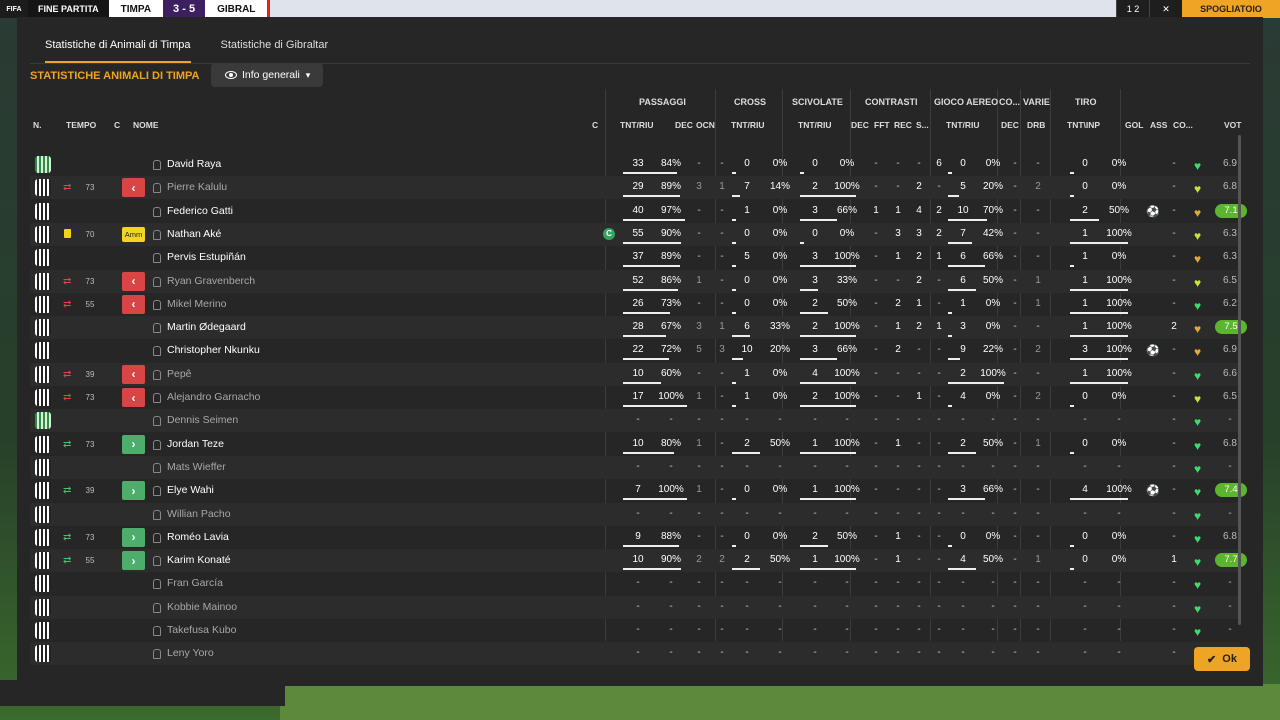 This screenshot has height=720, width=1280. What do you see at coordinates (670, 280) in the screenshot?
I see `pass-accuracy: 86%` at bounding box center [670, 280].